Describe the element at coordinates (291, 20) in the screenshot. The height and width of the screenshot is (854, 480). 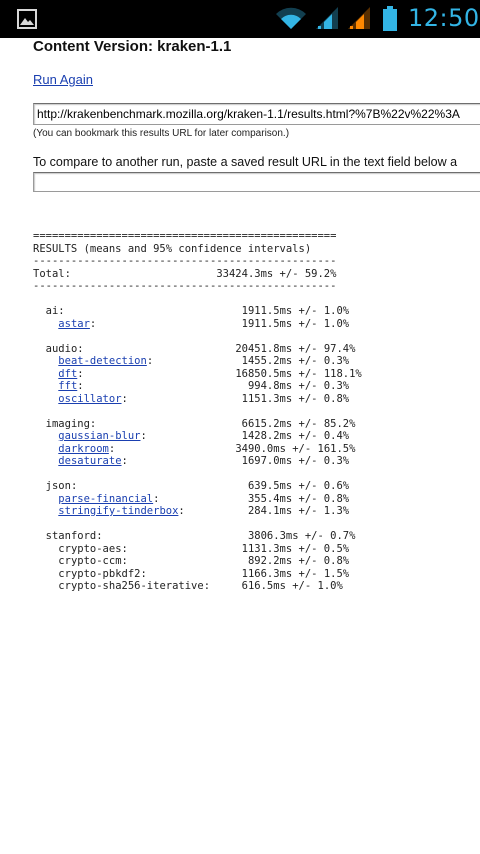
I see `wifi-icon` at that location.